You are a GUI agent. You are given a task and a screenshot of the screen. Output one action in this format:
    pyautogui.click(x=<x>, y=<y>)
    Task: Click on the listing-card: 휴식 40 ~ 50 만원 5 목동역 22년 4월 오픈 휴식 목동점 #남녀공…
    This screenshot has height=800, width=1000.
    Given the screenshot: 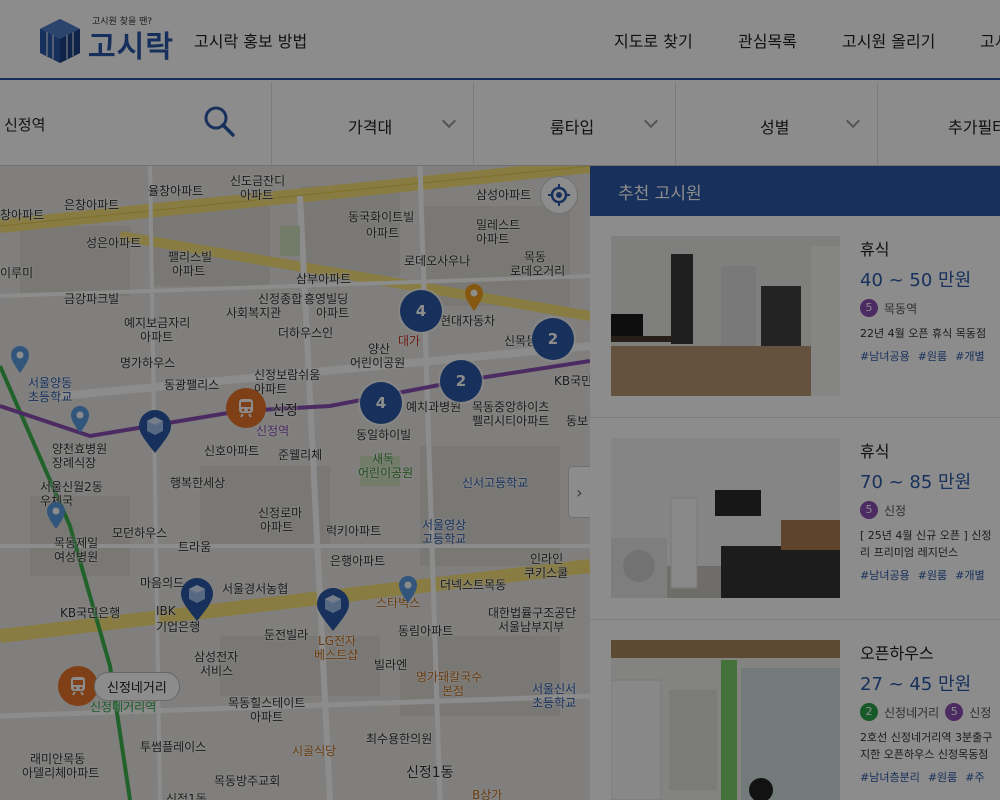 What is the action you would take?
    pyautogui.click(x=795, y=317)
    